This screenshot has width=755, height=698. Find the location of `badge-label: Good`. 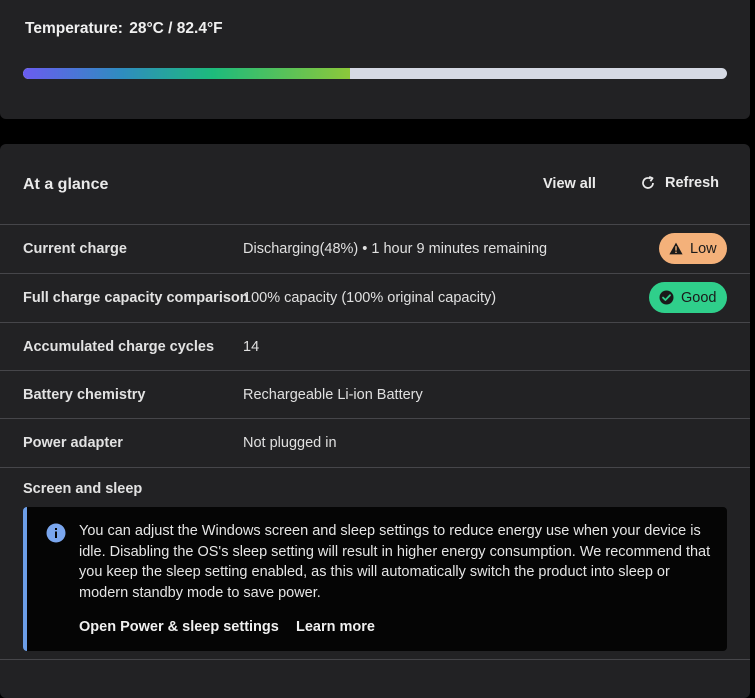

badge-label: Good is located at coordinates (699, 297).